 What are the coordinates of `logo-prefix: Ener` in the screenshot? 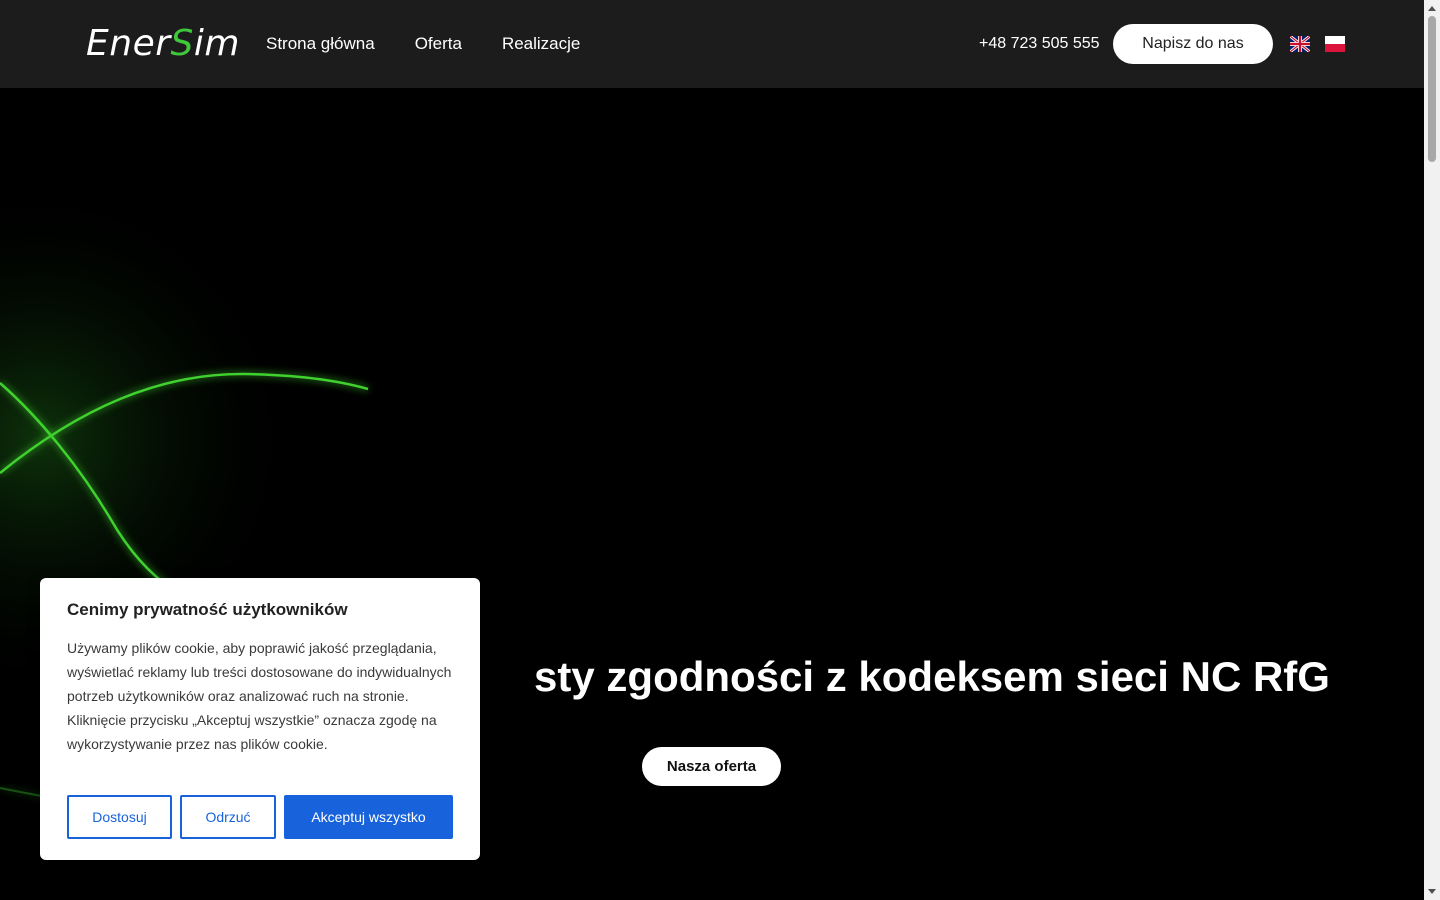 It's located at (128, 43).